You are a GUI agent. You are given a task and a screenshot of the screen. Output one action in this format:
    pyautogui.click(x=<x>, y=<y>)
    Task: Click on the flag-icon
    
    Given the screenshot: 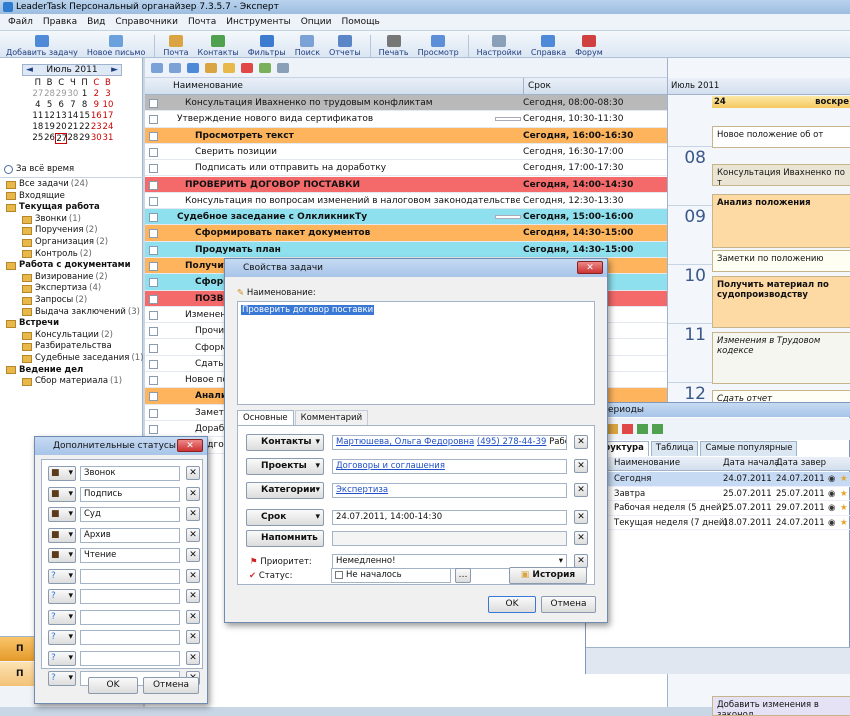 What is the action you would take?
    pyautogui.click(x=247, y=67)
    